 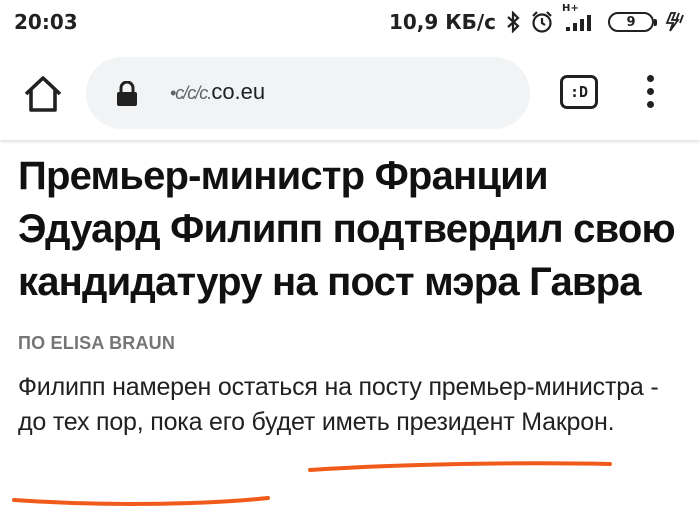 I want to click on signal-icon: H+, so click(x=580, y=18).